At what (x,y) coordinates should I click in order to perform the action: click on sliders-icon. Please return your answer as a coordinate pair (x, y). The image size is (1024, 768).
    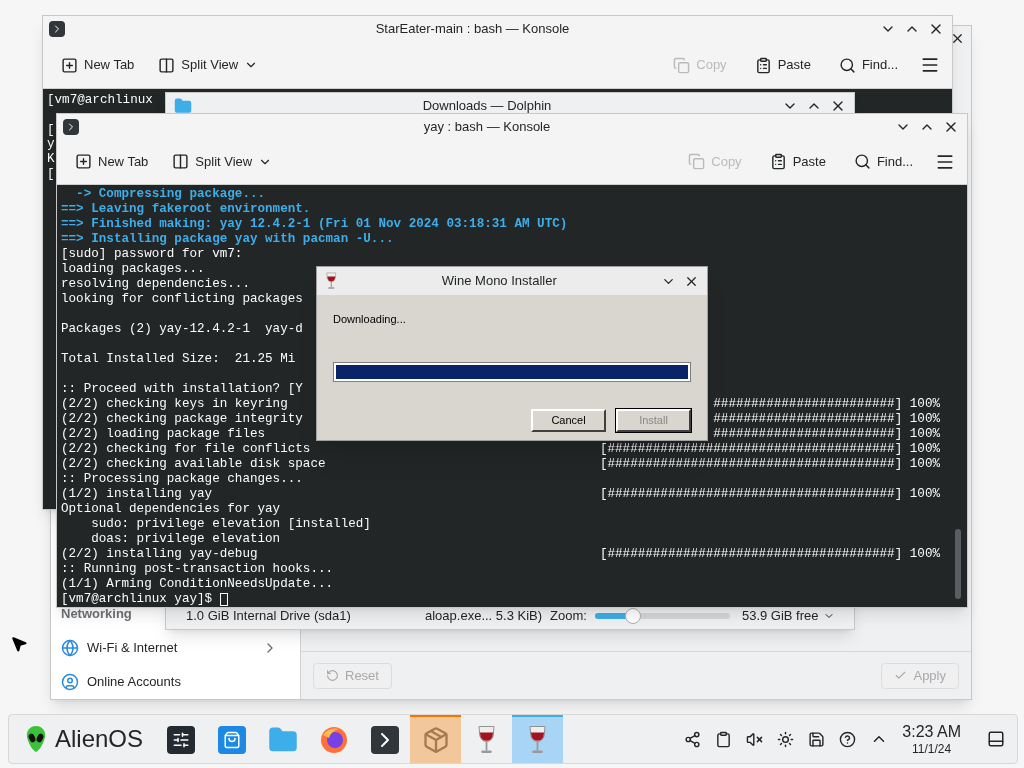
    Looking at the image, I should click on (180, 740).